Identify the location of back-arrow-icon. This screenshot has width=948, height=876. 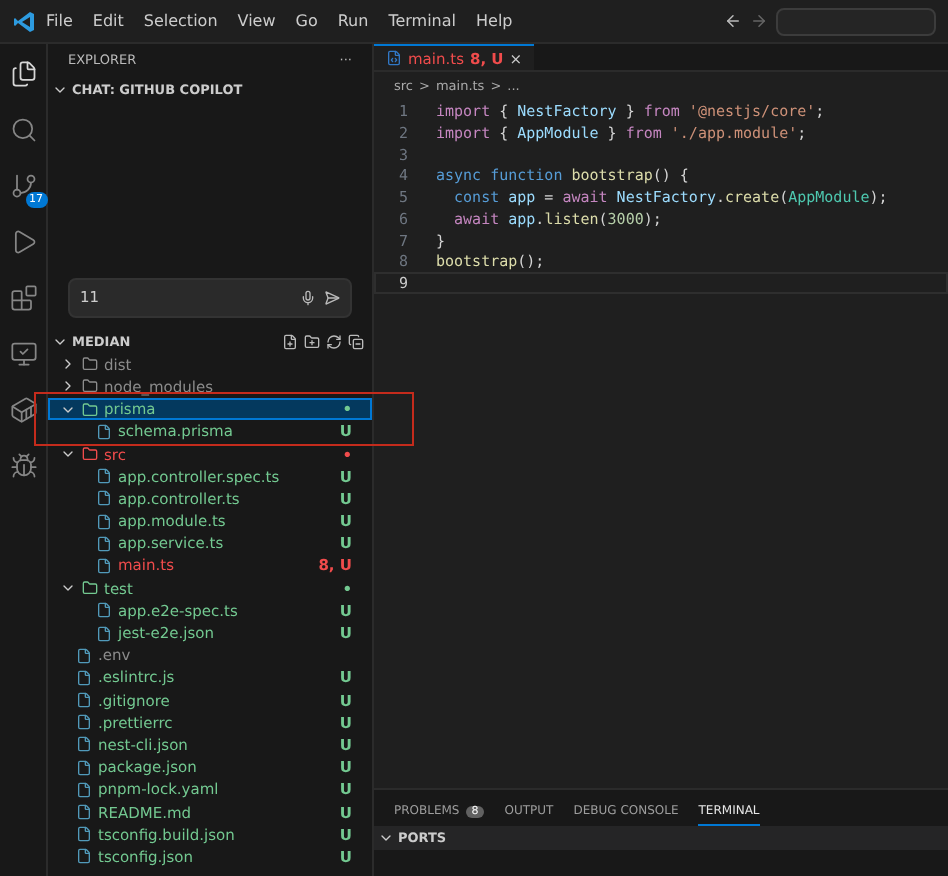
(733, 21).